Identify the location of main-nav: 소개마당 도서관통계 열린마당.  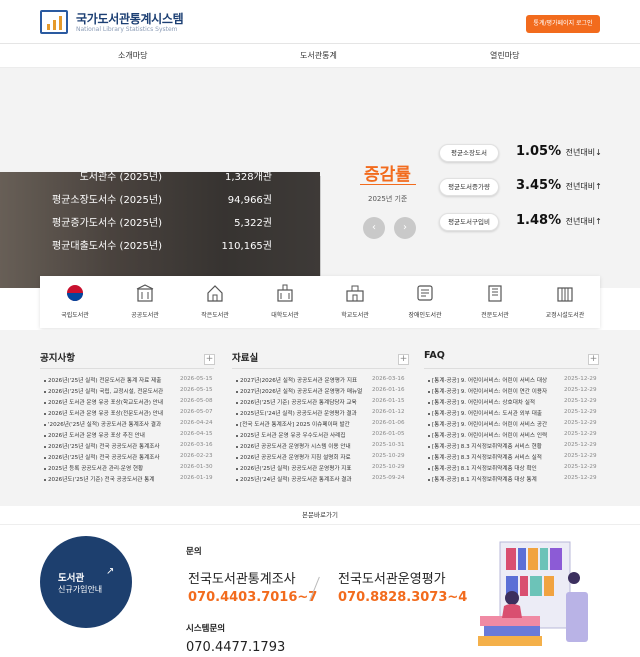
(320, 56).